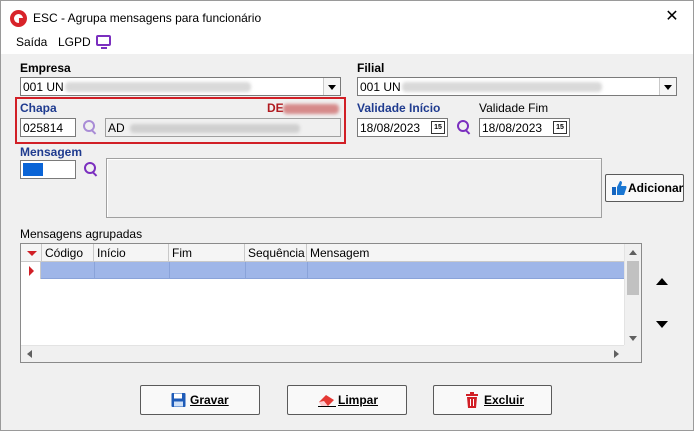  What do you see at coordinates (347, 44) in the screenshot?
I see `menu-bar: Saída LGPD` at bounding box center [347, 44].